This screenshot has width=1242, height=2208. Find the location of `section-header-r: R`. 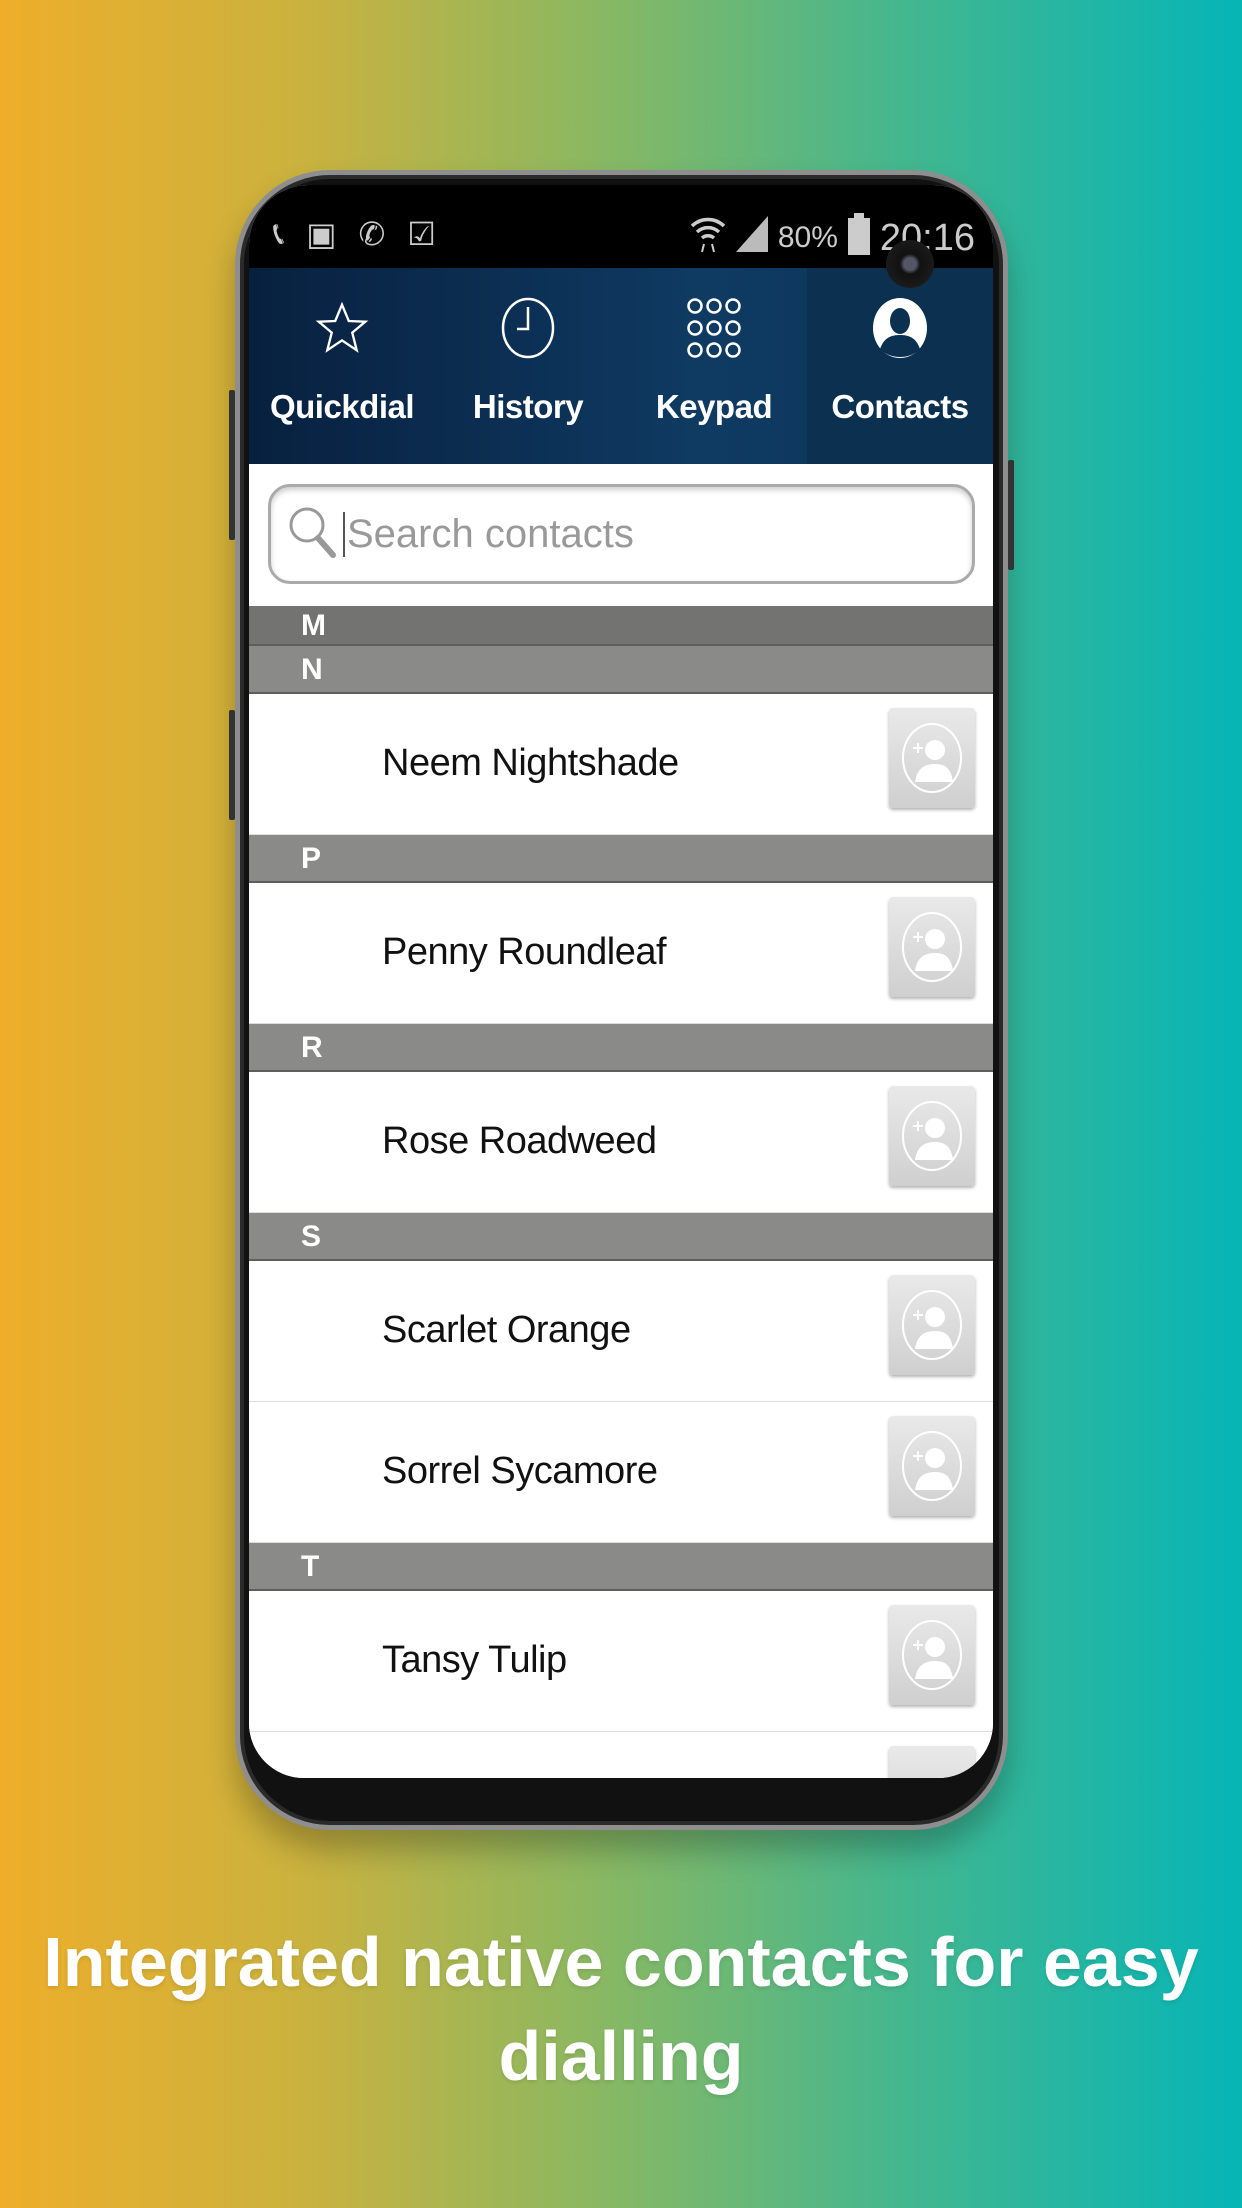

section-header-r: R is located at coordinates (621, 1048).